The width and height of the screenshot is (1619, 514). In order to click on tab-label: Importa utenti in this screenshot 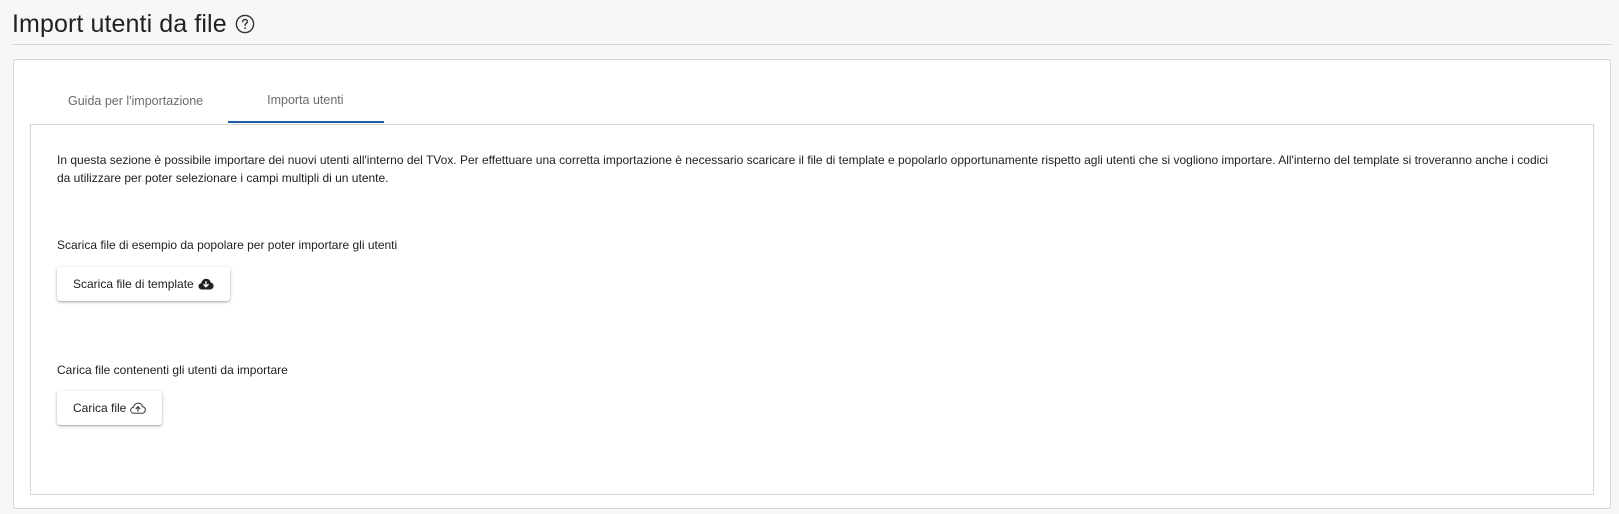, I will do `click(305, 100)`.